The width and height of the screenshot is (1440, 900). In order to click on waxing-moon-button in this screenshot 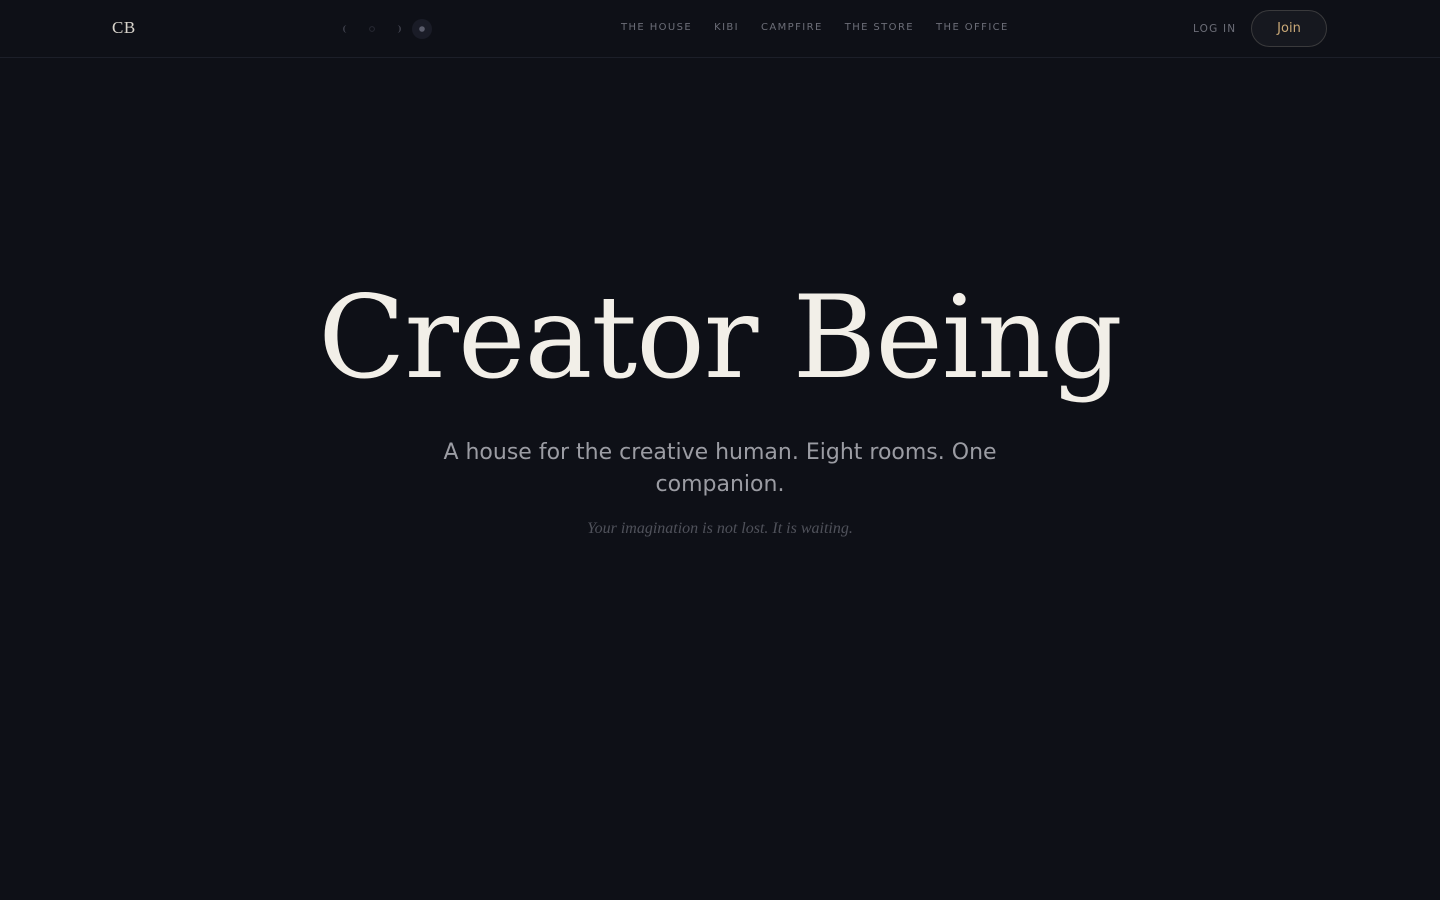, I will do `click(397, 29)`.